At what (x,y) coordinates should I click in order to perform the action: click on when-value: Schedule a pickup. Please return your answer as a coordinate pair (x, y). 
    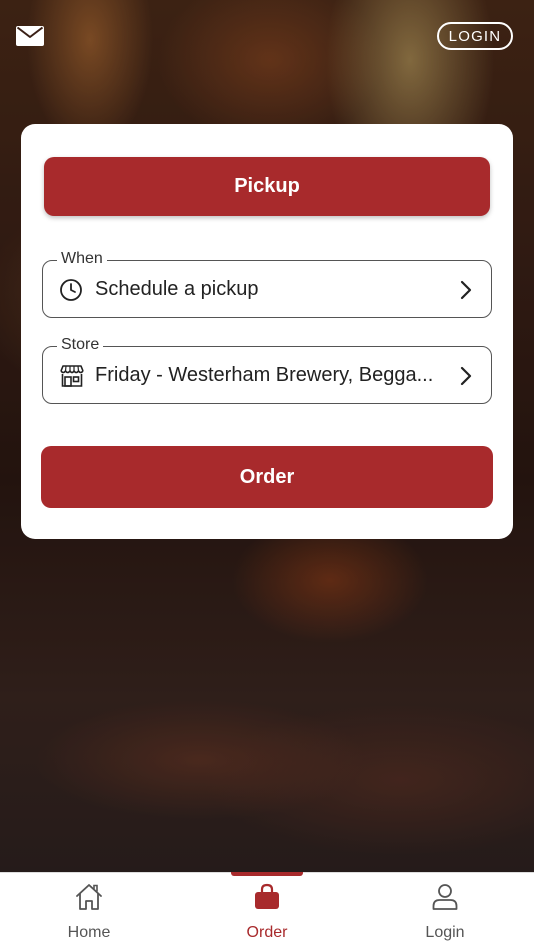
    Looking at the image, I should click on (177, 289).